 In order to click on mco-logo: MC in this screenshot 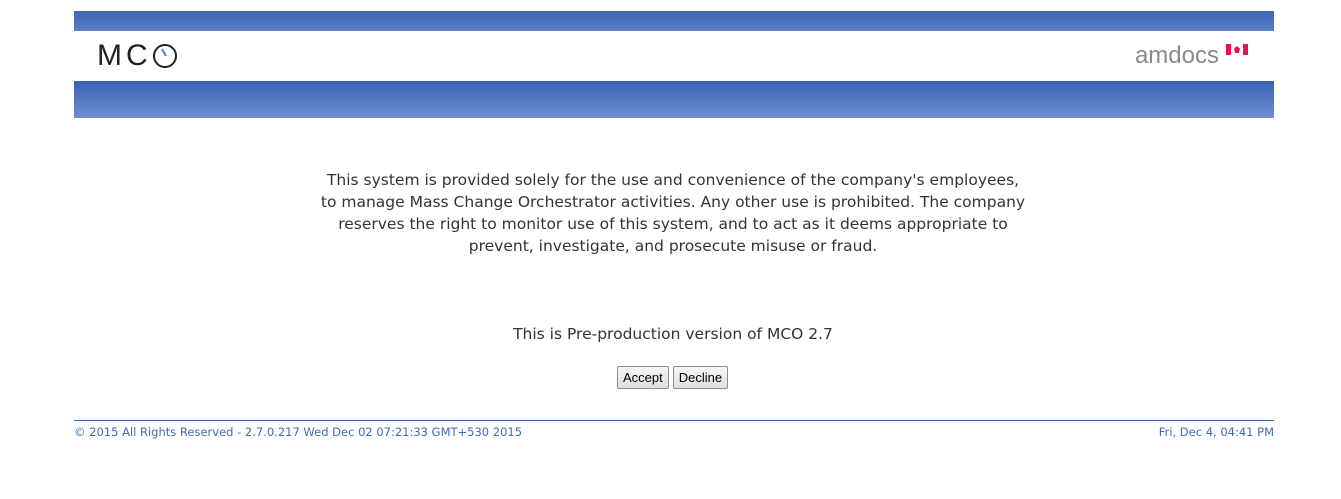, I will do `click(137, 56)`.